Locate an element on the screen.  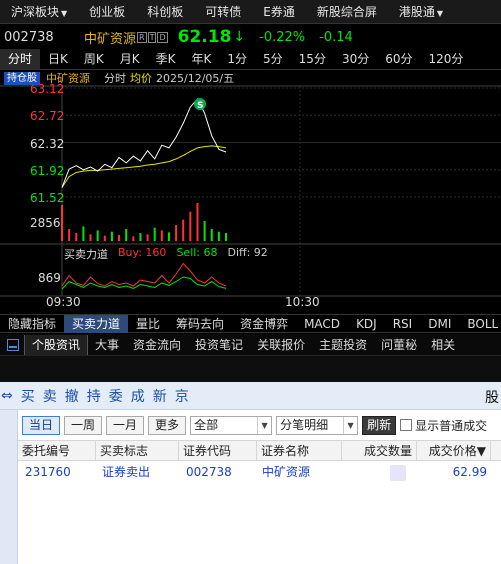
sell-marker-label: S is located at coordinates (200, 106).